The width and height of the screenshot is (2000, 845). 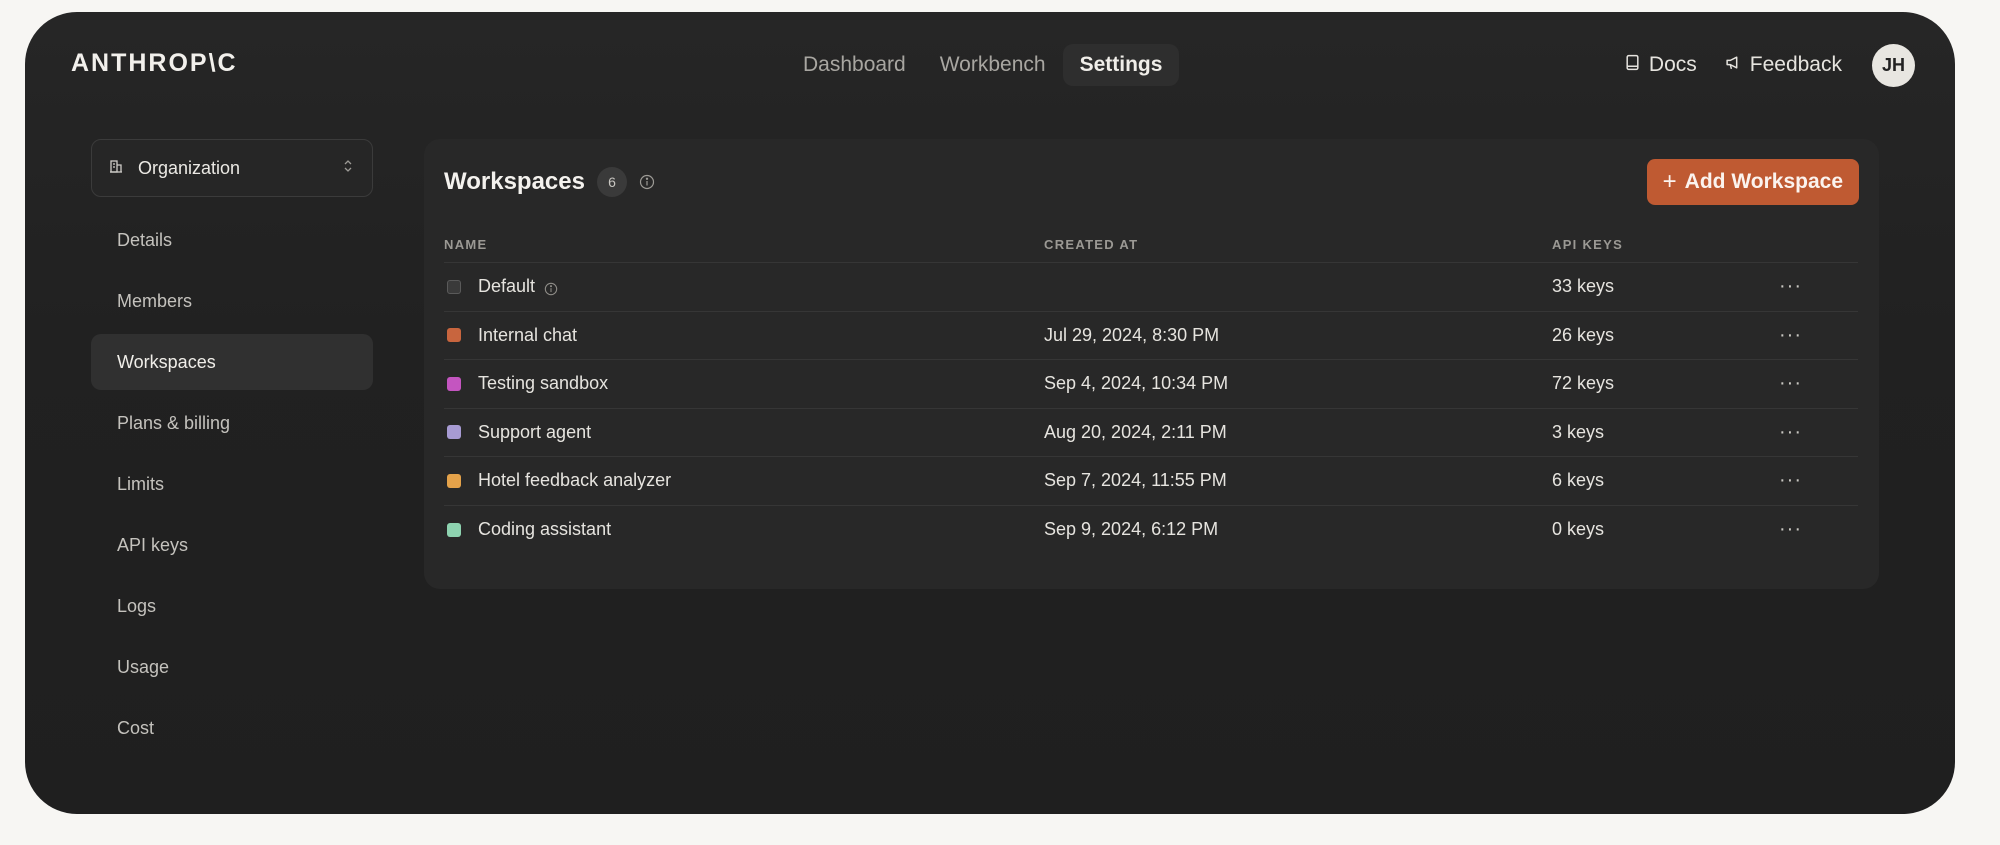 I want to click on table-header: NAME CREATED AT API KEYS, so click(x=1151, y=248).